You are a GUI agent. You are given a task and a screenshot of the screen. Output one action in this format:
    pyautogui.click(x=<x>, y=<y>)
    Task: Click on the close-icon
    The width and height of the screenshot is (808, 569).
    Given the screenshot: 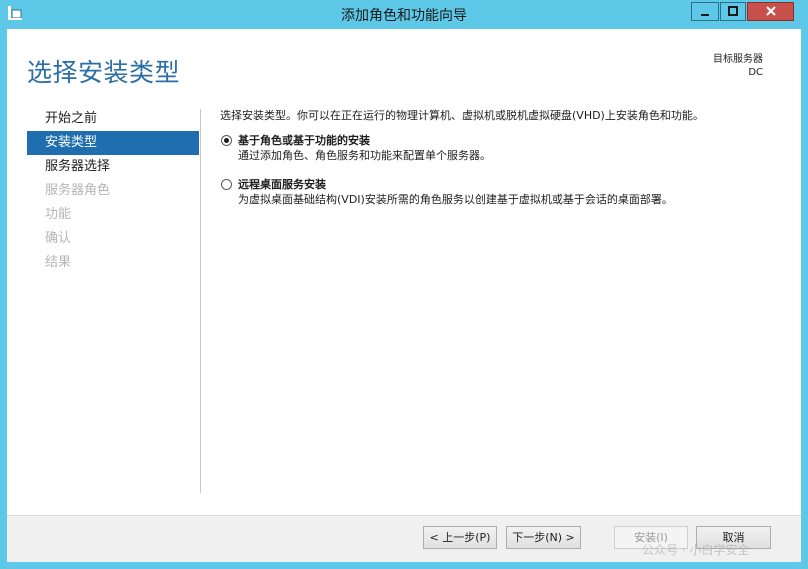 What is the action you would take?
    pyautogui.click(x=770, y=11)
    